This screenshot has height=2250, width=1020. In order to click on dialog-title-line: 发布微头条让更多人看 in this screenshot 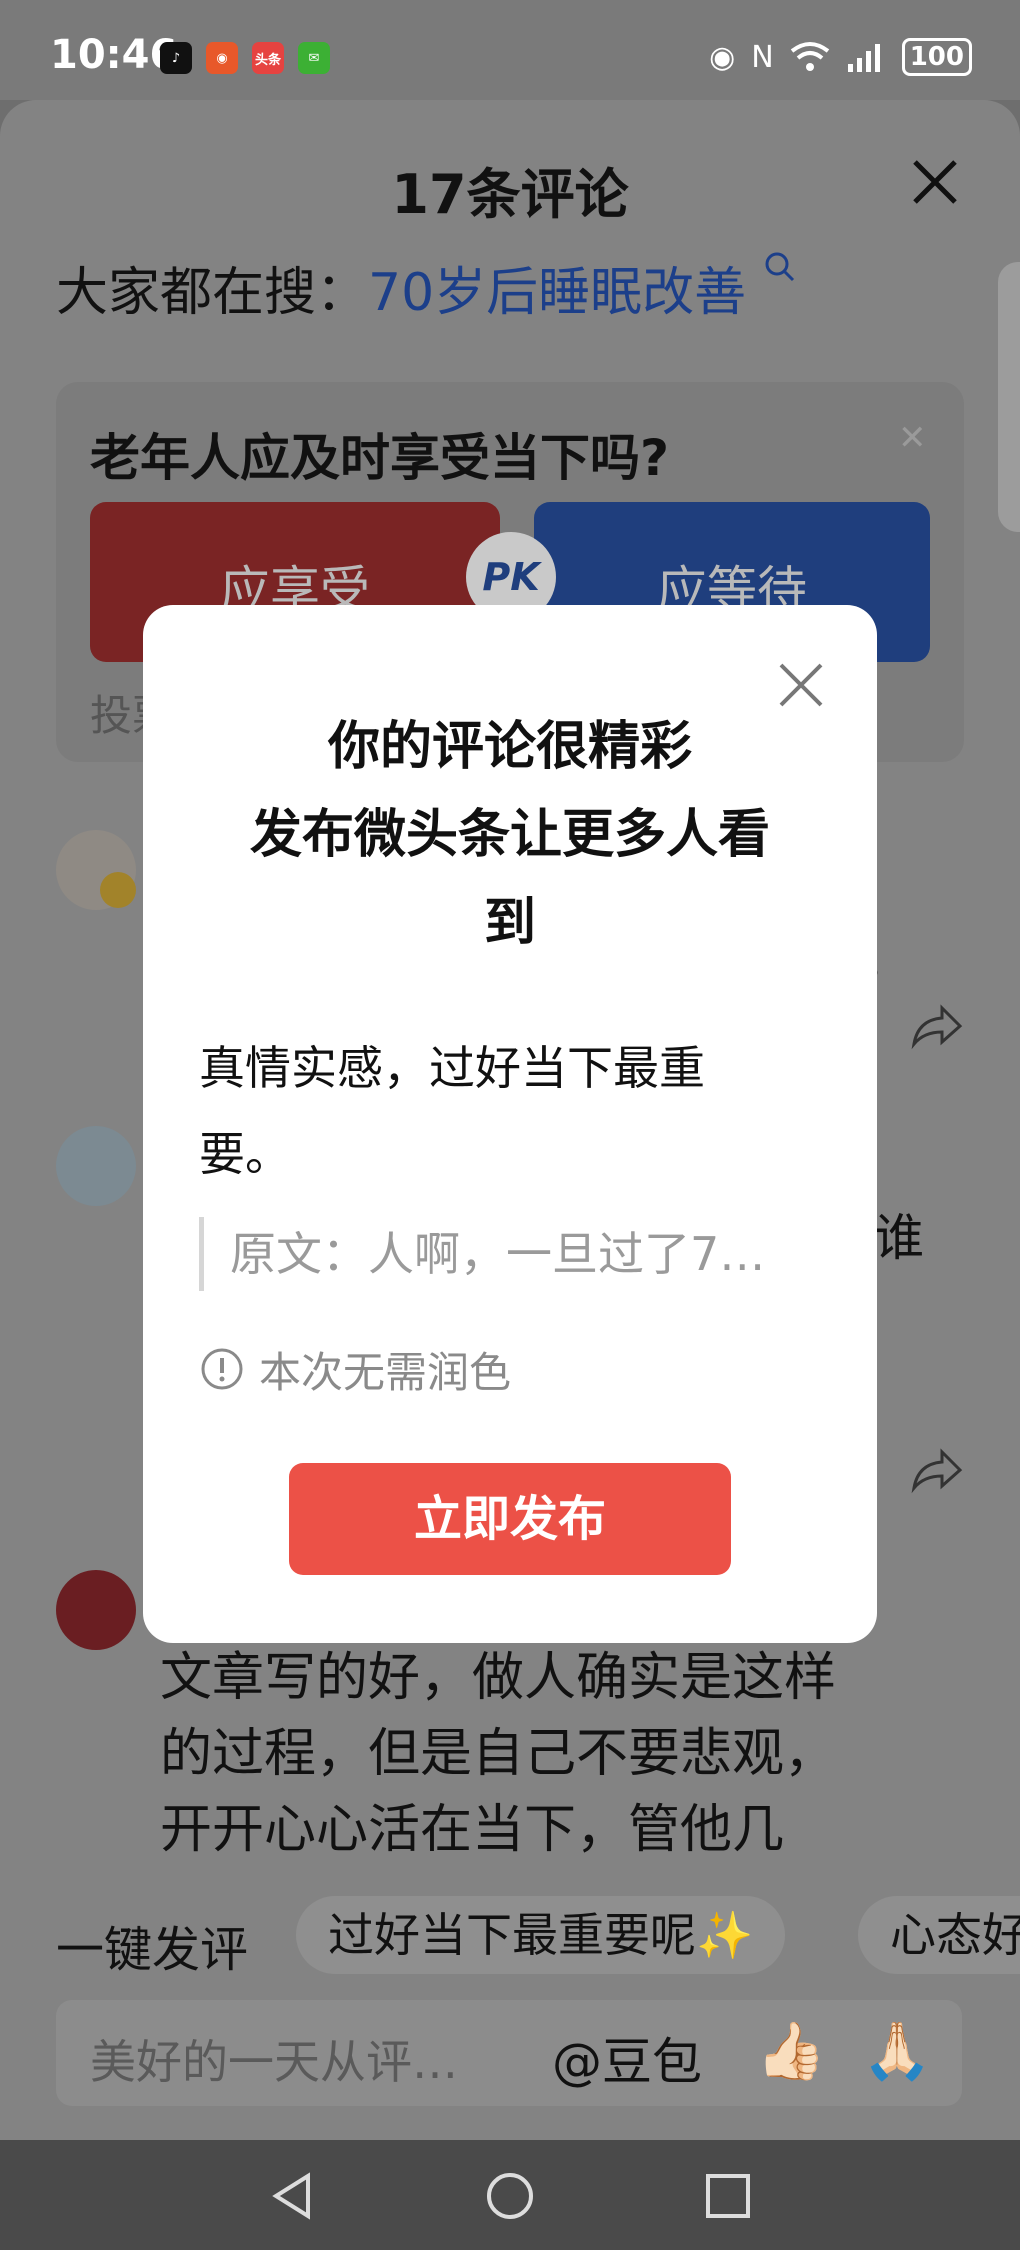, I will do `click(509, 835)`.